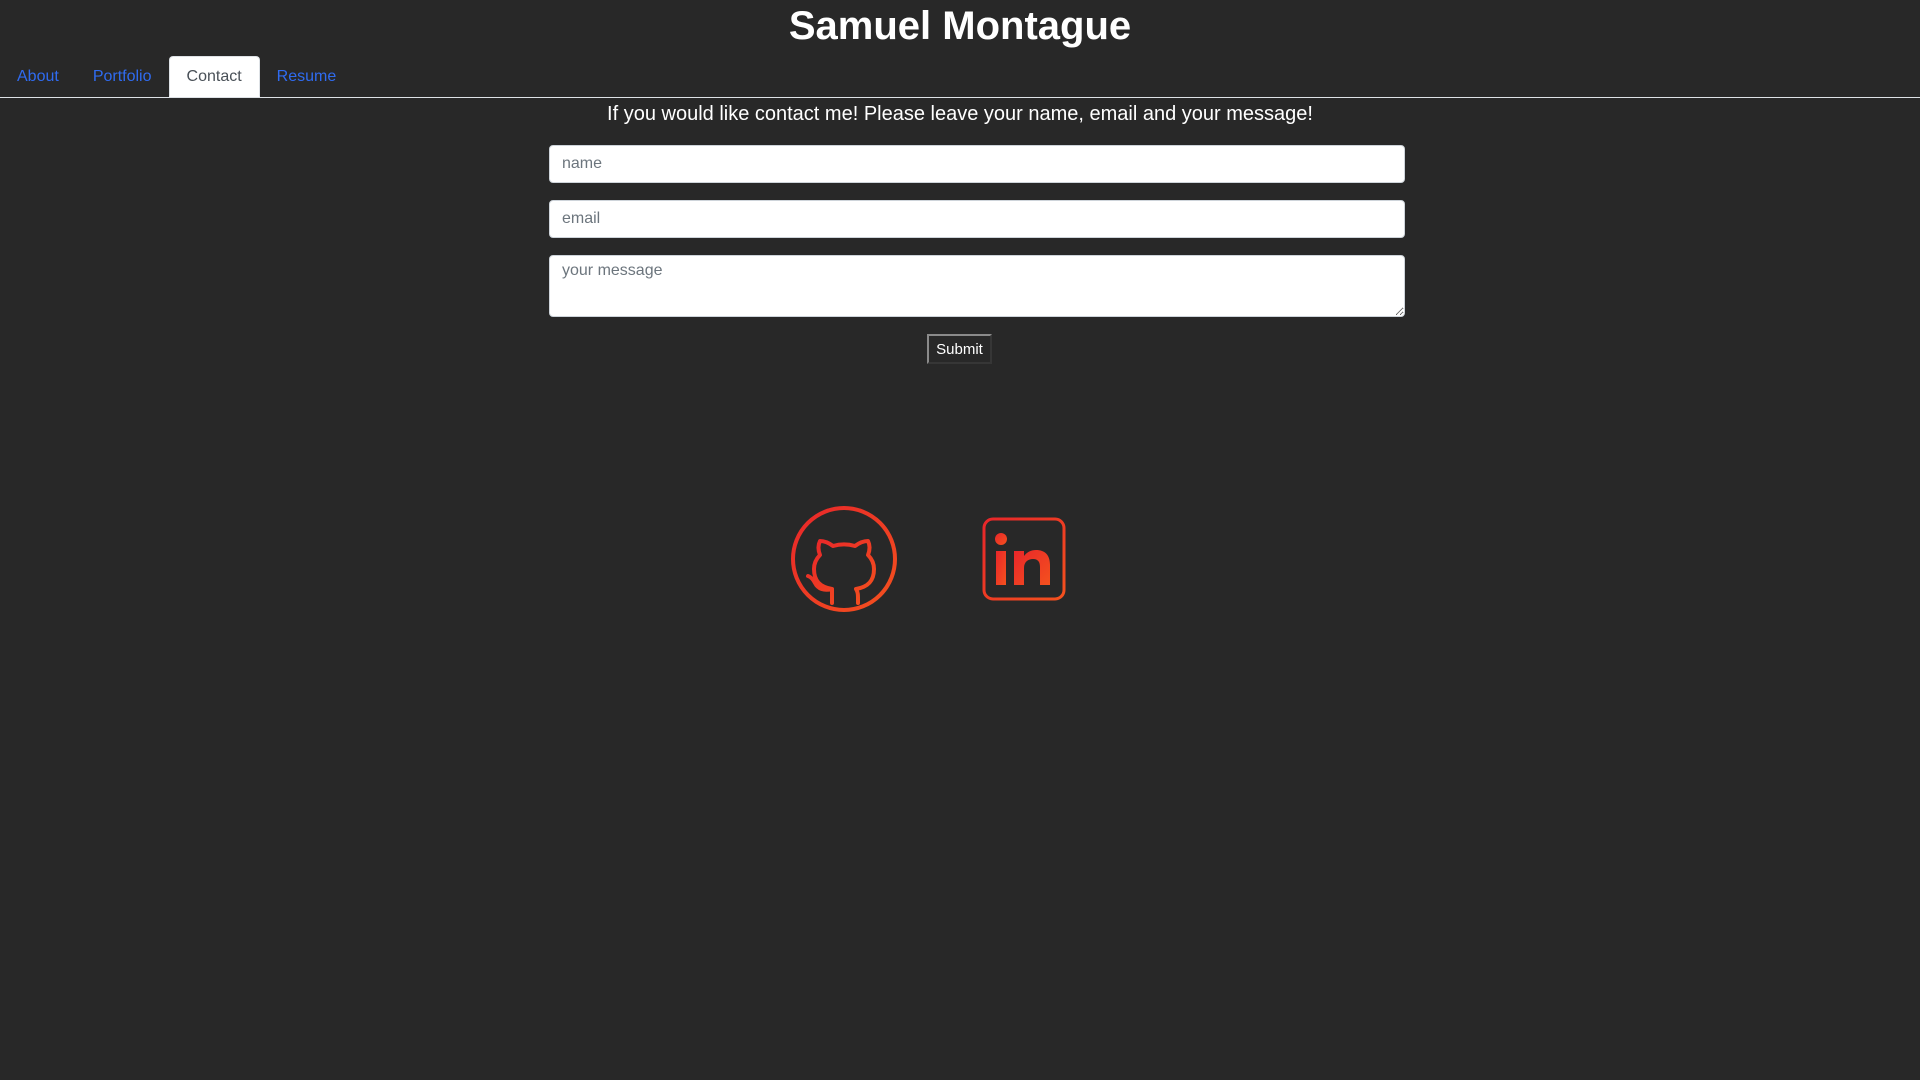  I want to click on submit-button: Submit, so click(959, 349).